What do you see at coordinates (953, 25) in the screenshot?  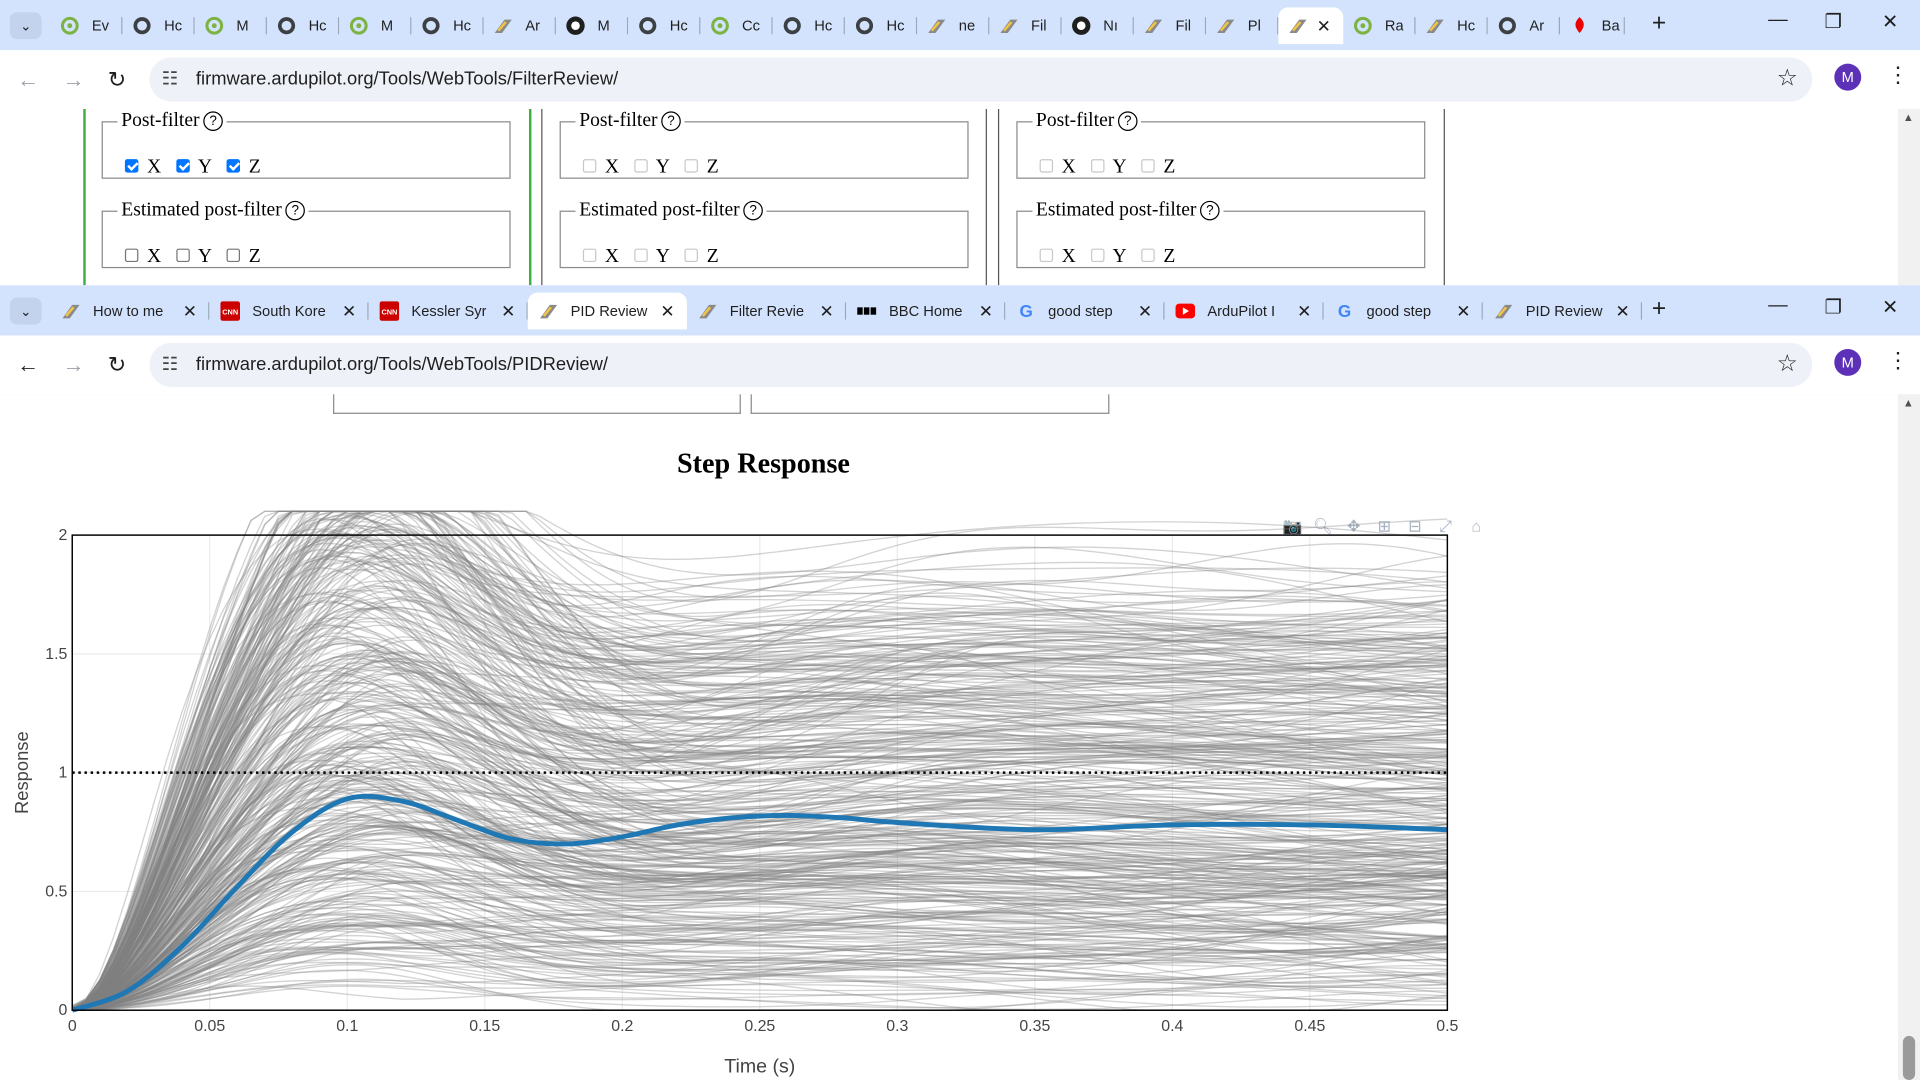 I see `browser-tab: ne` at bounding box center [953, 25].